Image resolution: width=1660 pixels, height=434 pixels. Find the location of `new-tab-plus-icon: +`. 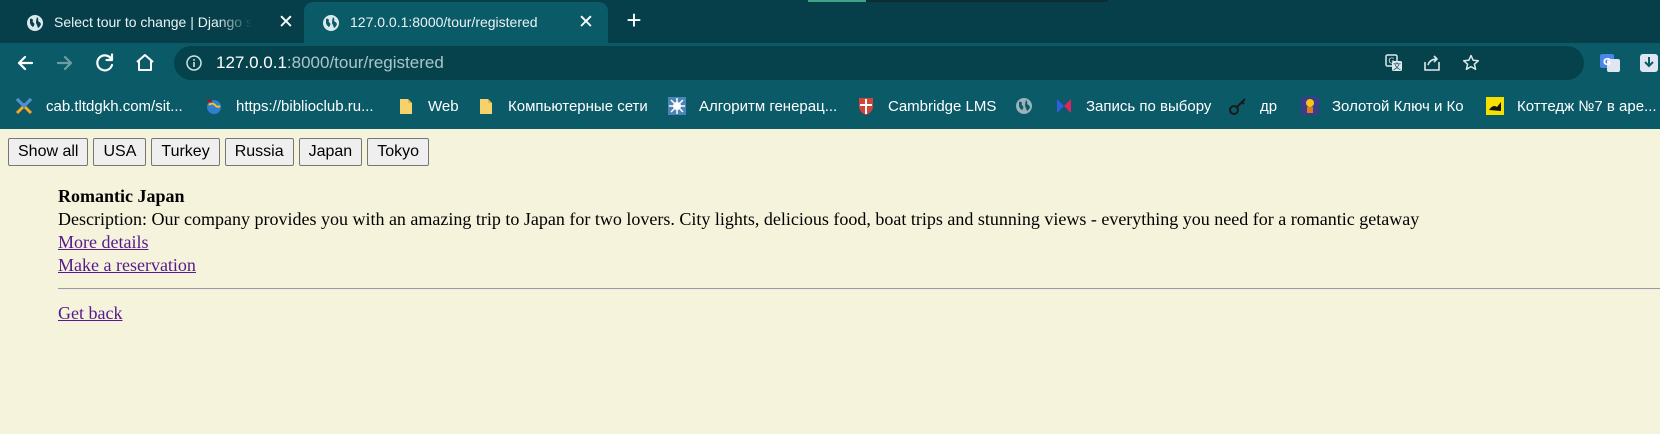

new-tab-plus-icon: + is located at coordinates (634, 20).